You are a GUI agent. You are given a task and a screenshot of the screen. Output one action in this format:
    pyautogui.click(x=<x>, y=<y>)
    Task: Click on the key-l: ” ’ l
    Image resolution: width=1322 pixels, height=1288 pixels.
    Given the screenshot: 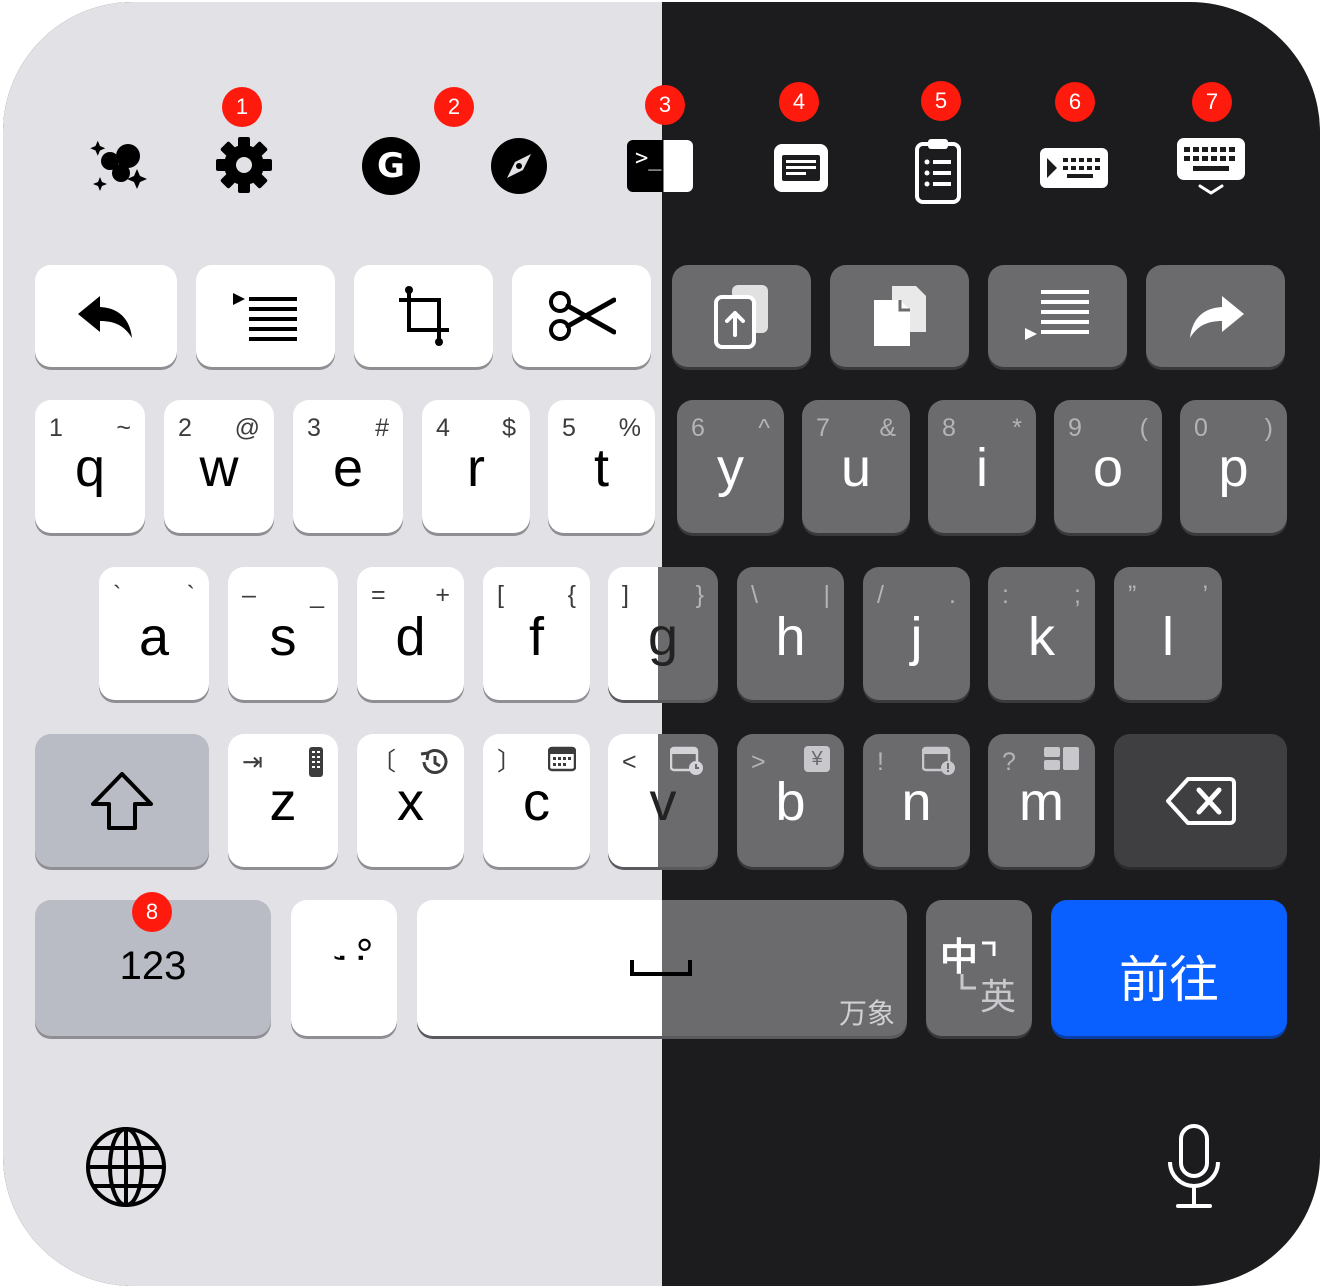 What is the action you would take?
    pyautogui.click(x=1168, y=633)
    